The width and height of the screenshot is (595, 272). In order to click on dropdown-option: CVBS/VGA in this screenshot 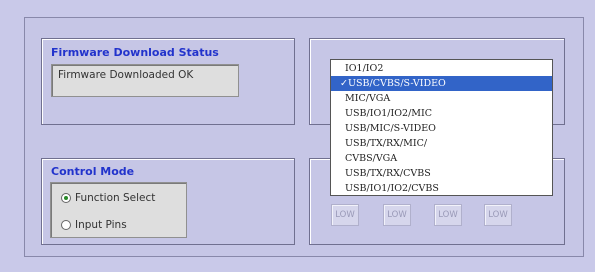, I will do `click(441, 158)`.